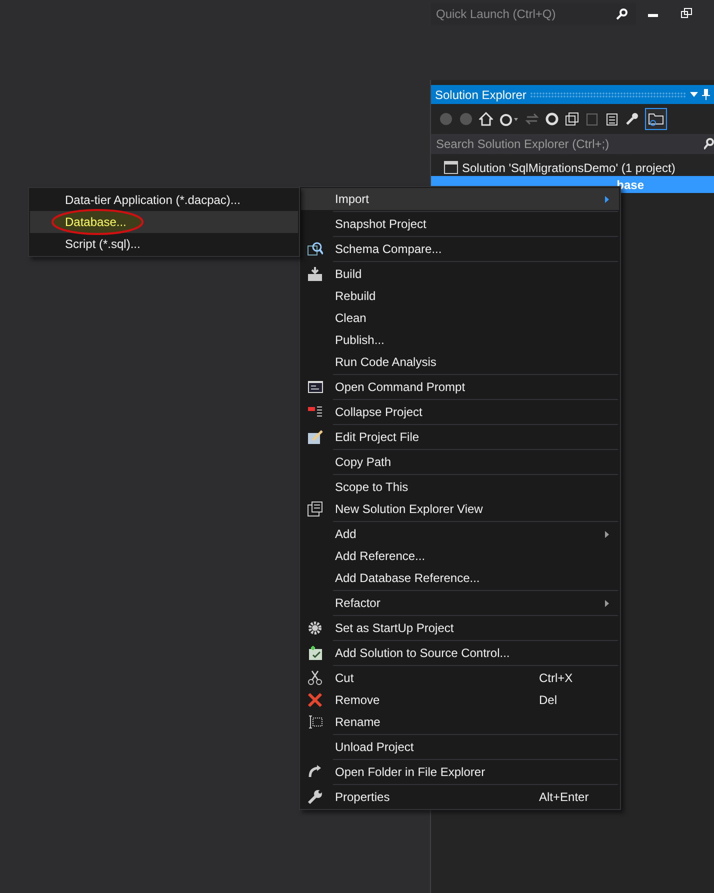 This screenshot has width=714, height=893. What do you see at coordinates (315, 437) in the screenshot?
I see `edit-file-icon` at bounding box center [315, 437].